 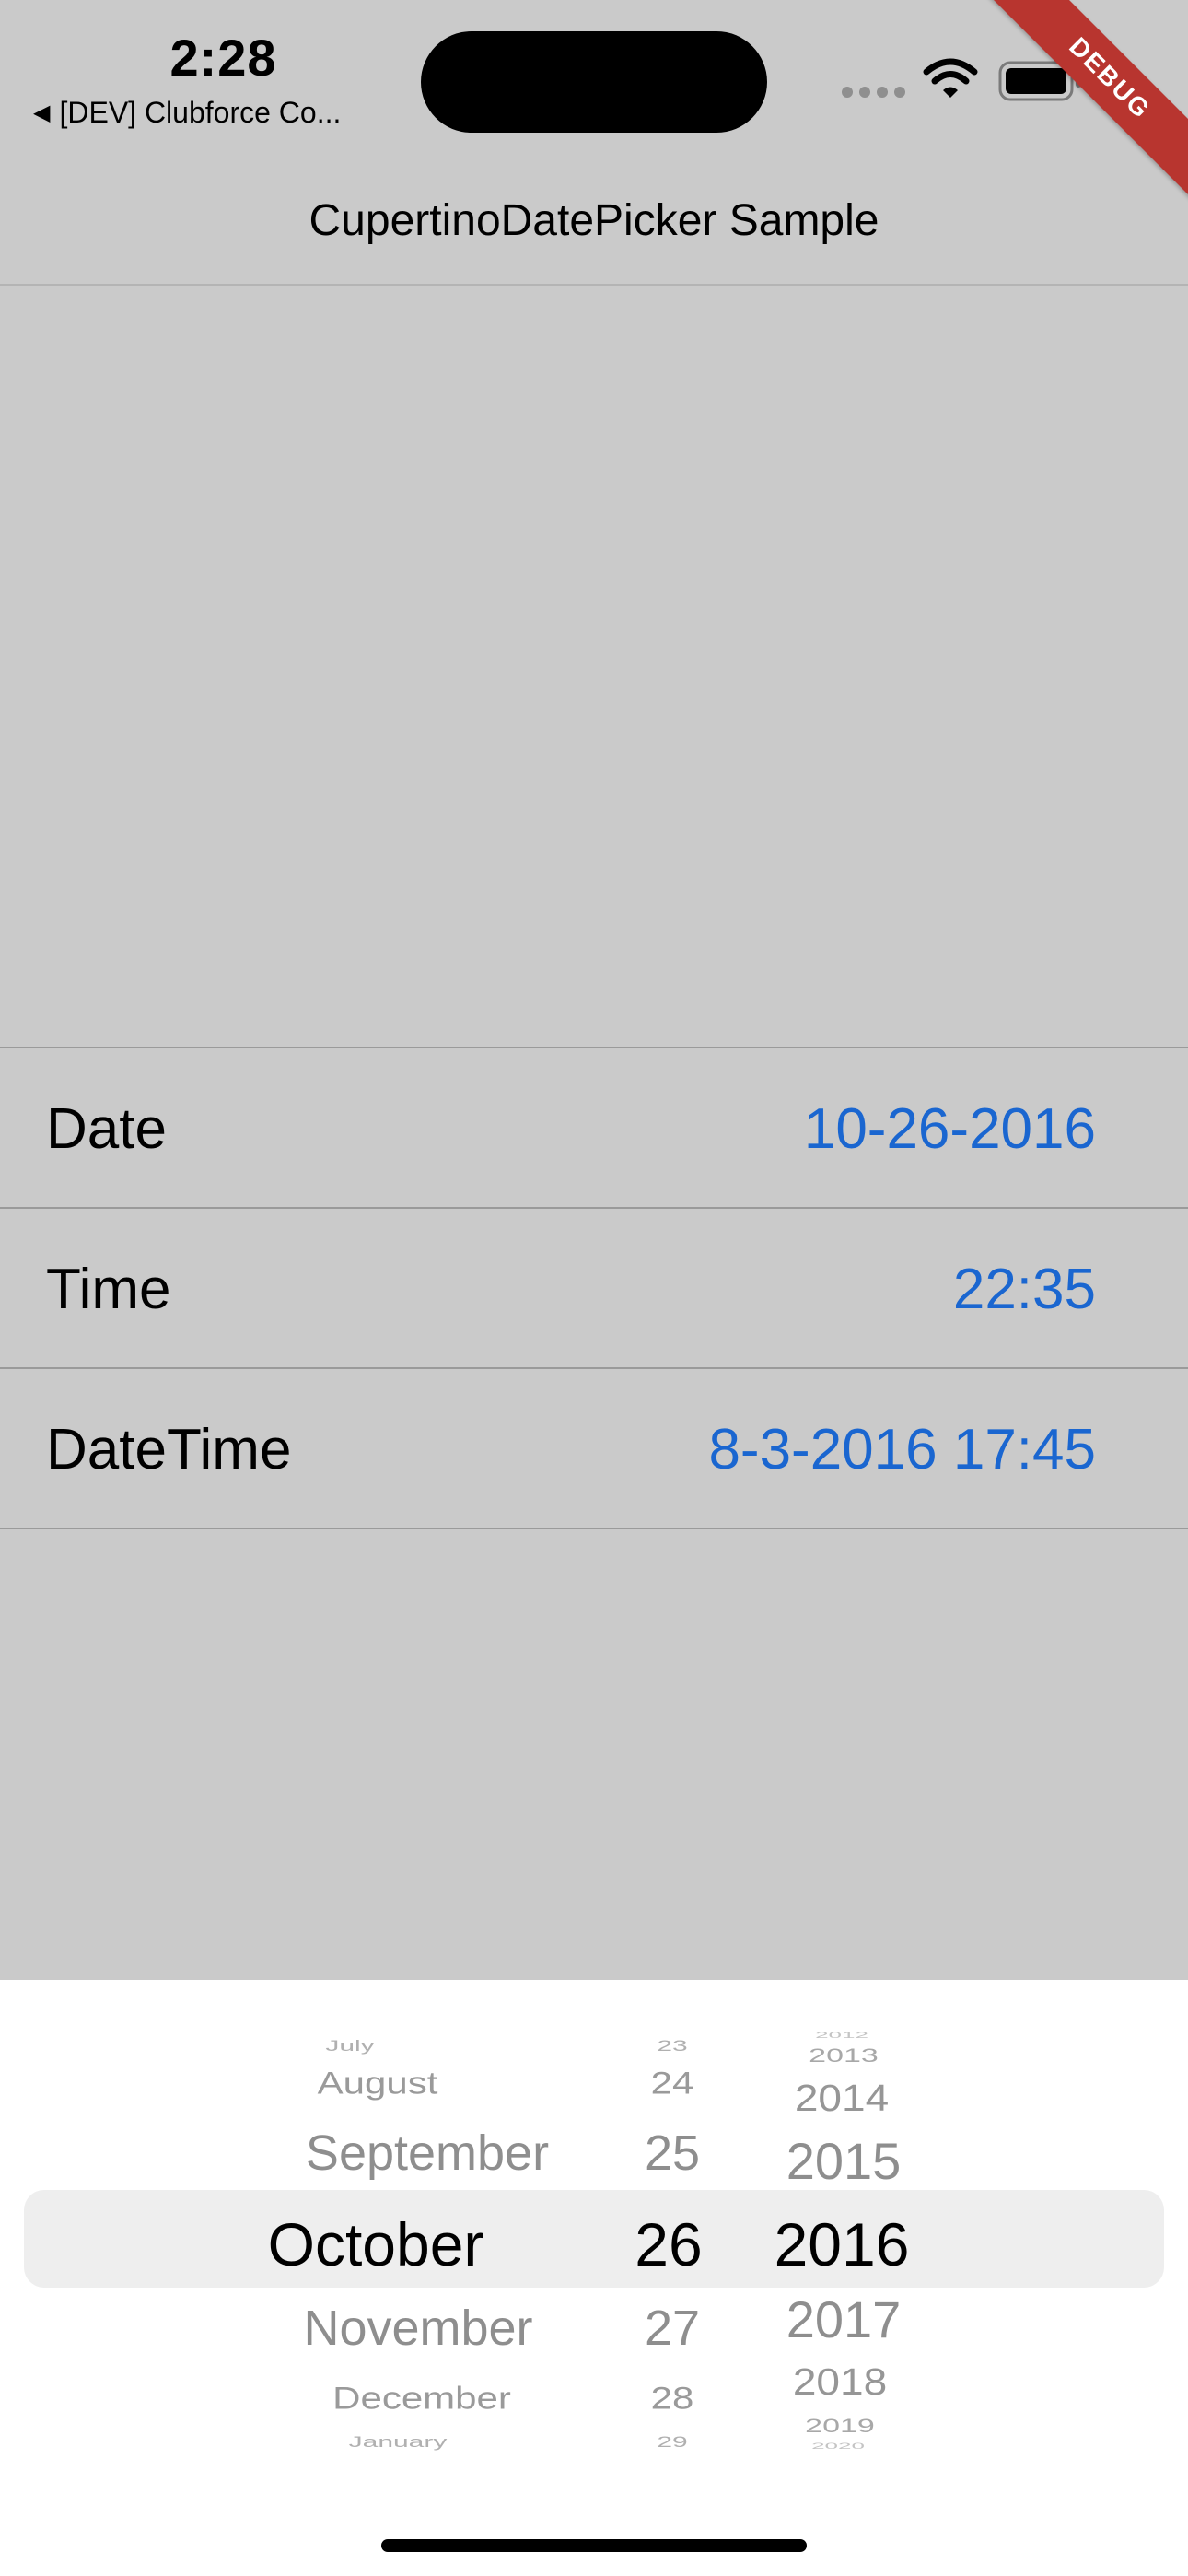 I want to click on nav-title: CupertinoDatePicker Sample, so click(x=594, y=220).